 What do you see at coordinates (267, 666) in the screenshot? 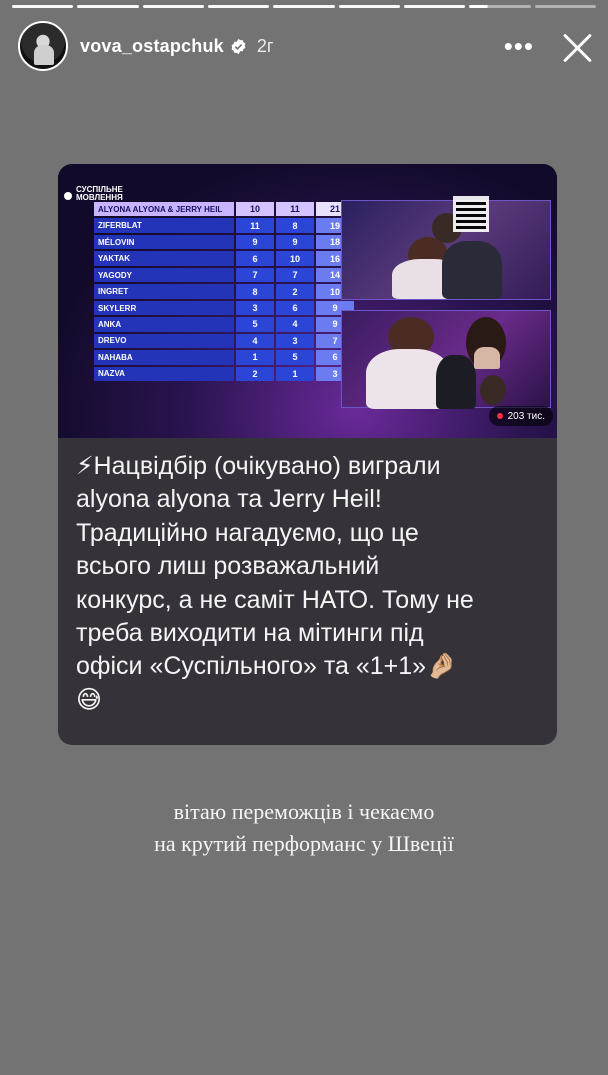
I see `post-text-line: офіси «Суспільного» та «1+1»🤌🏼` at bounding box center [267, 666].